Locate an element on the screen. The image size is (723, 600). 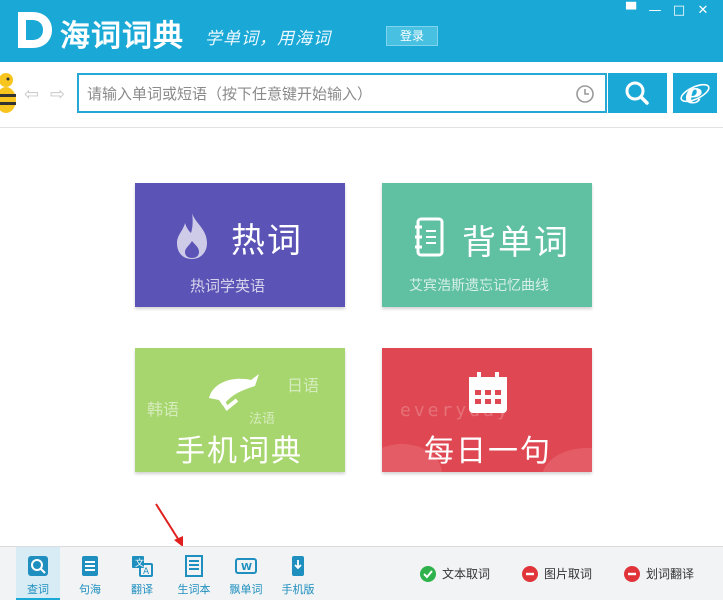
floating-word-icon: W is located at coordinates (246, 566).